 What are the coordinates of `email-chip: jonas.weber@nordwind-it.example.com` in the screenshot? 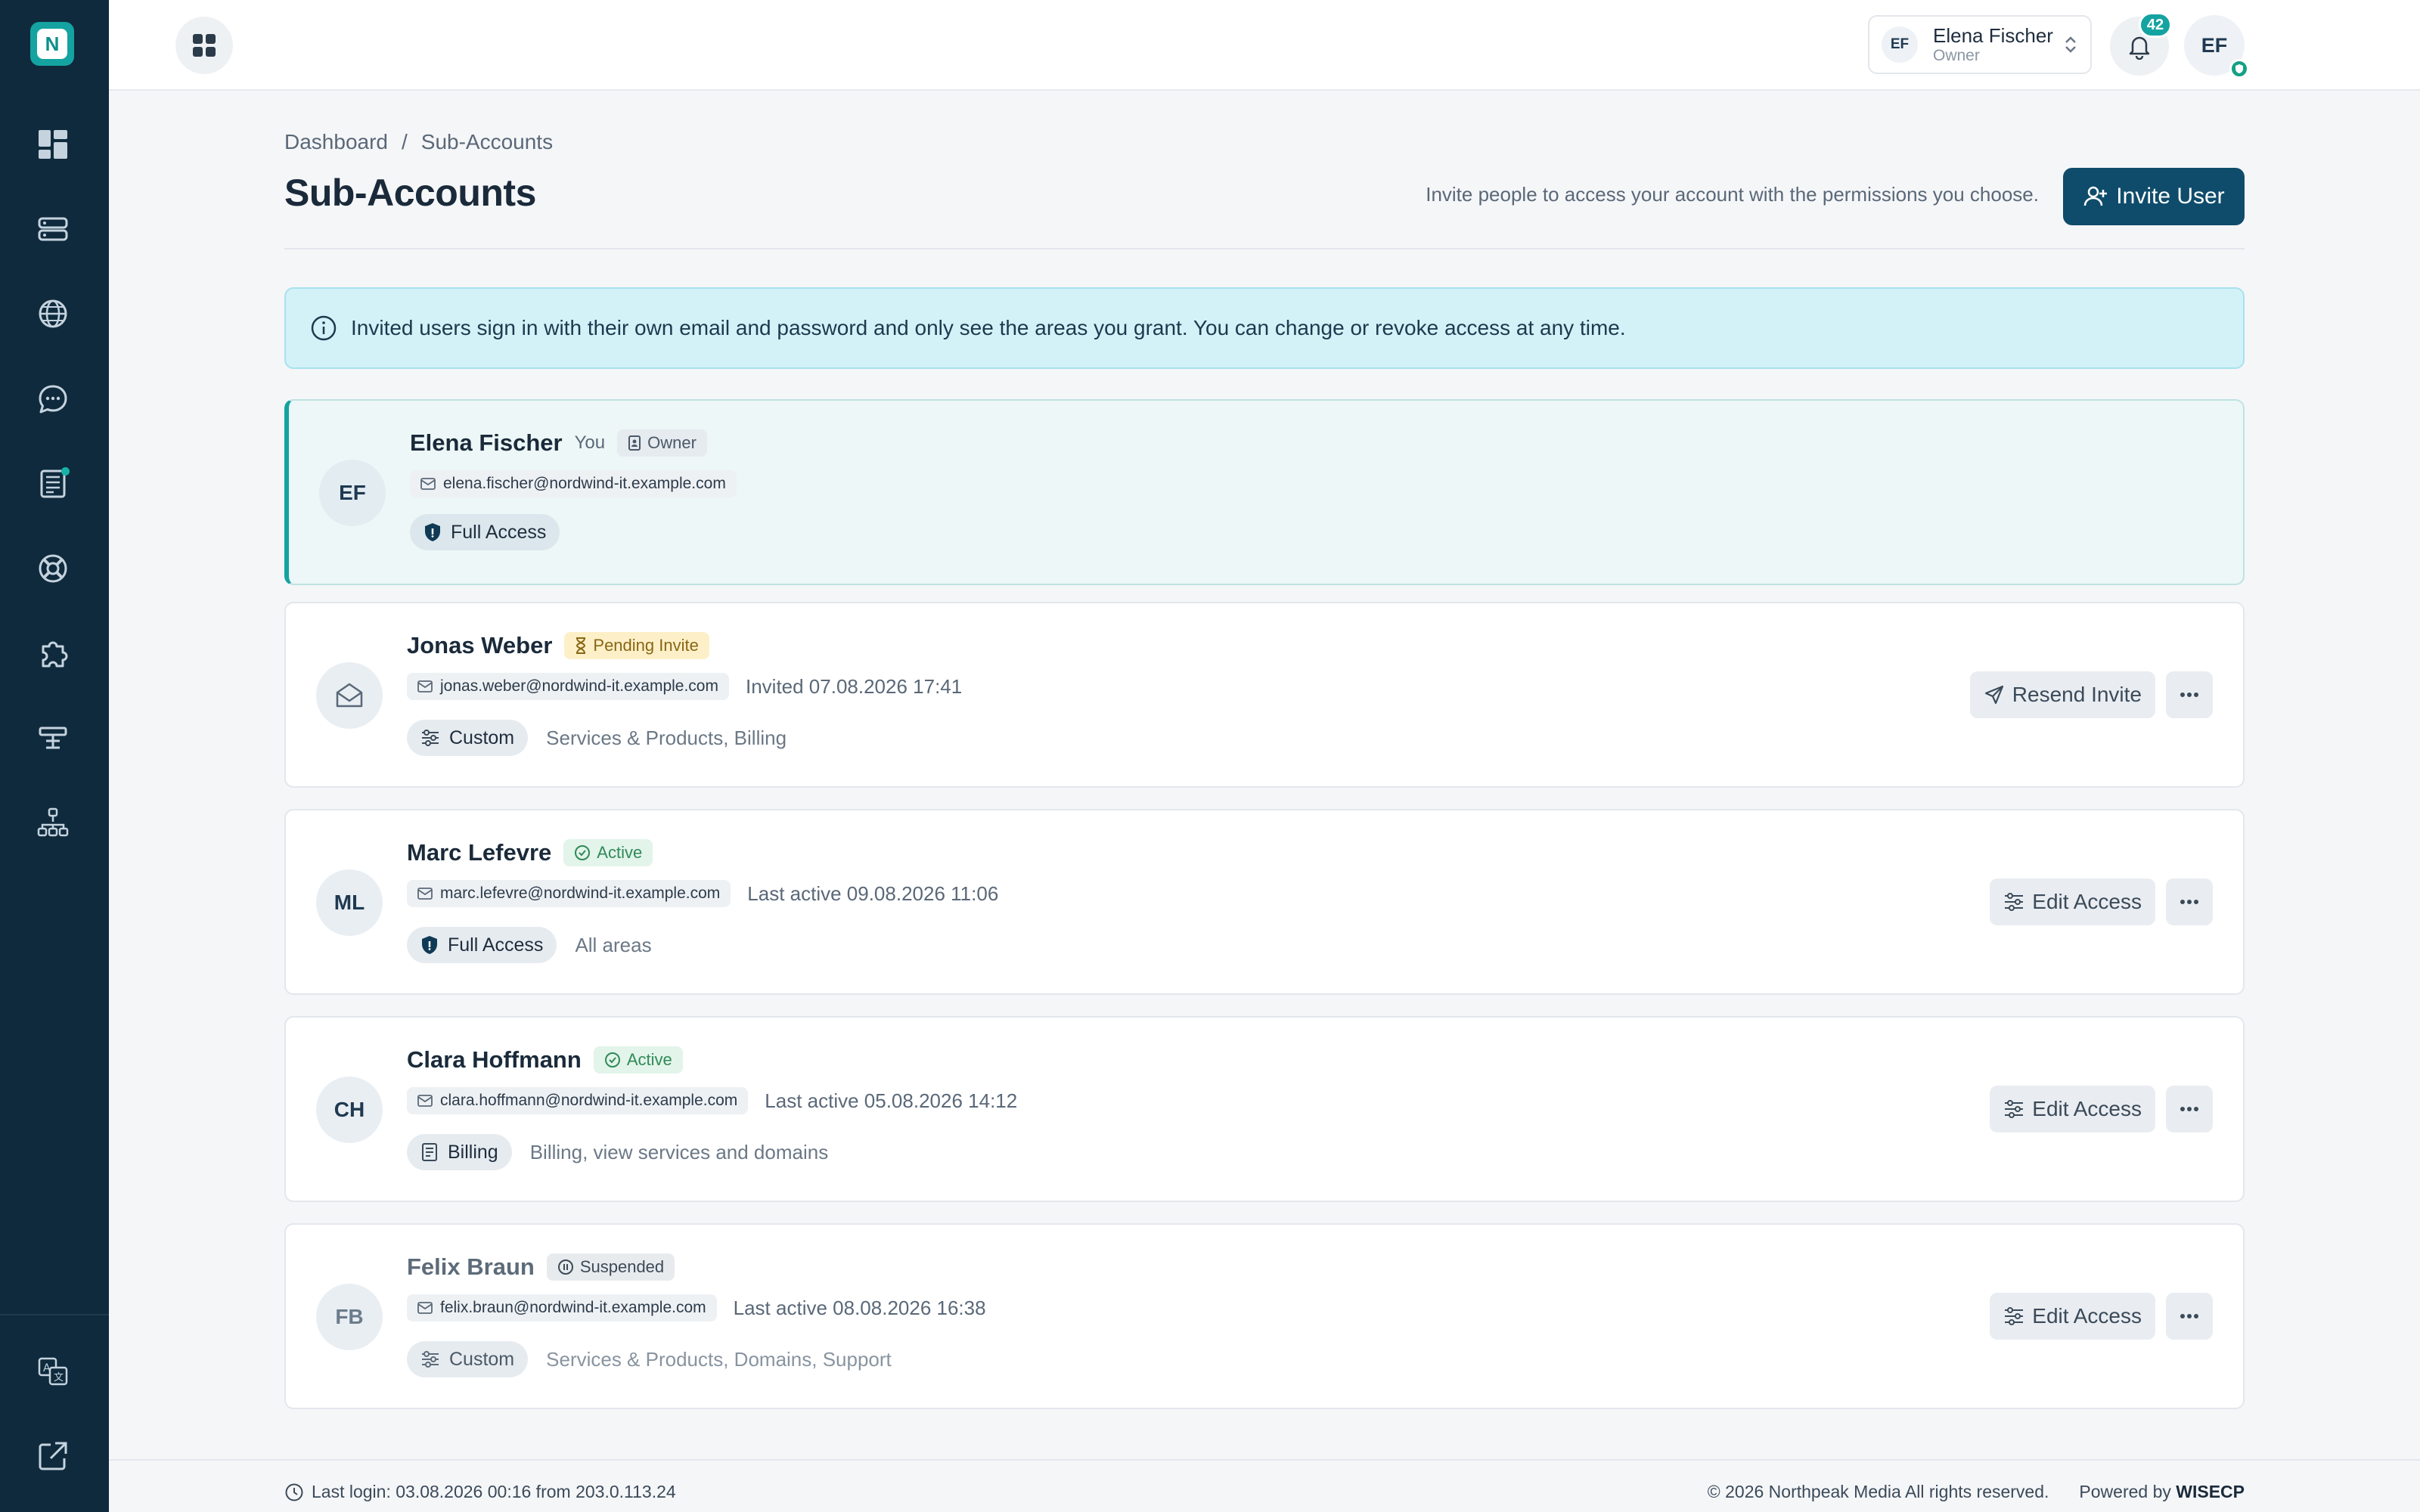 It's located at (568, 686).